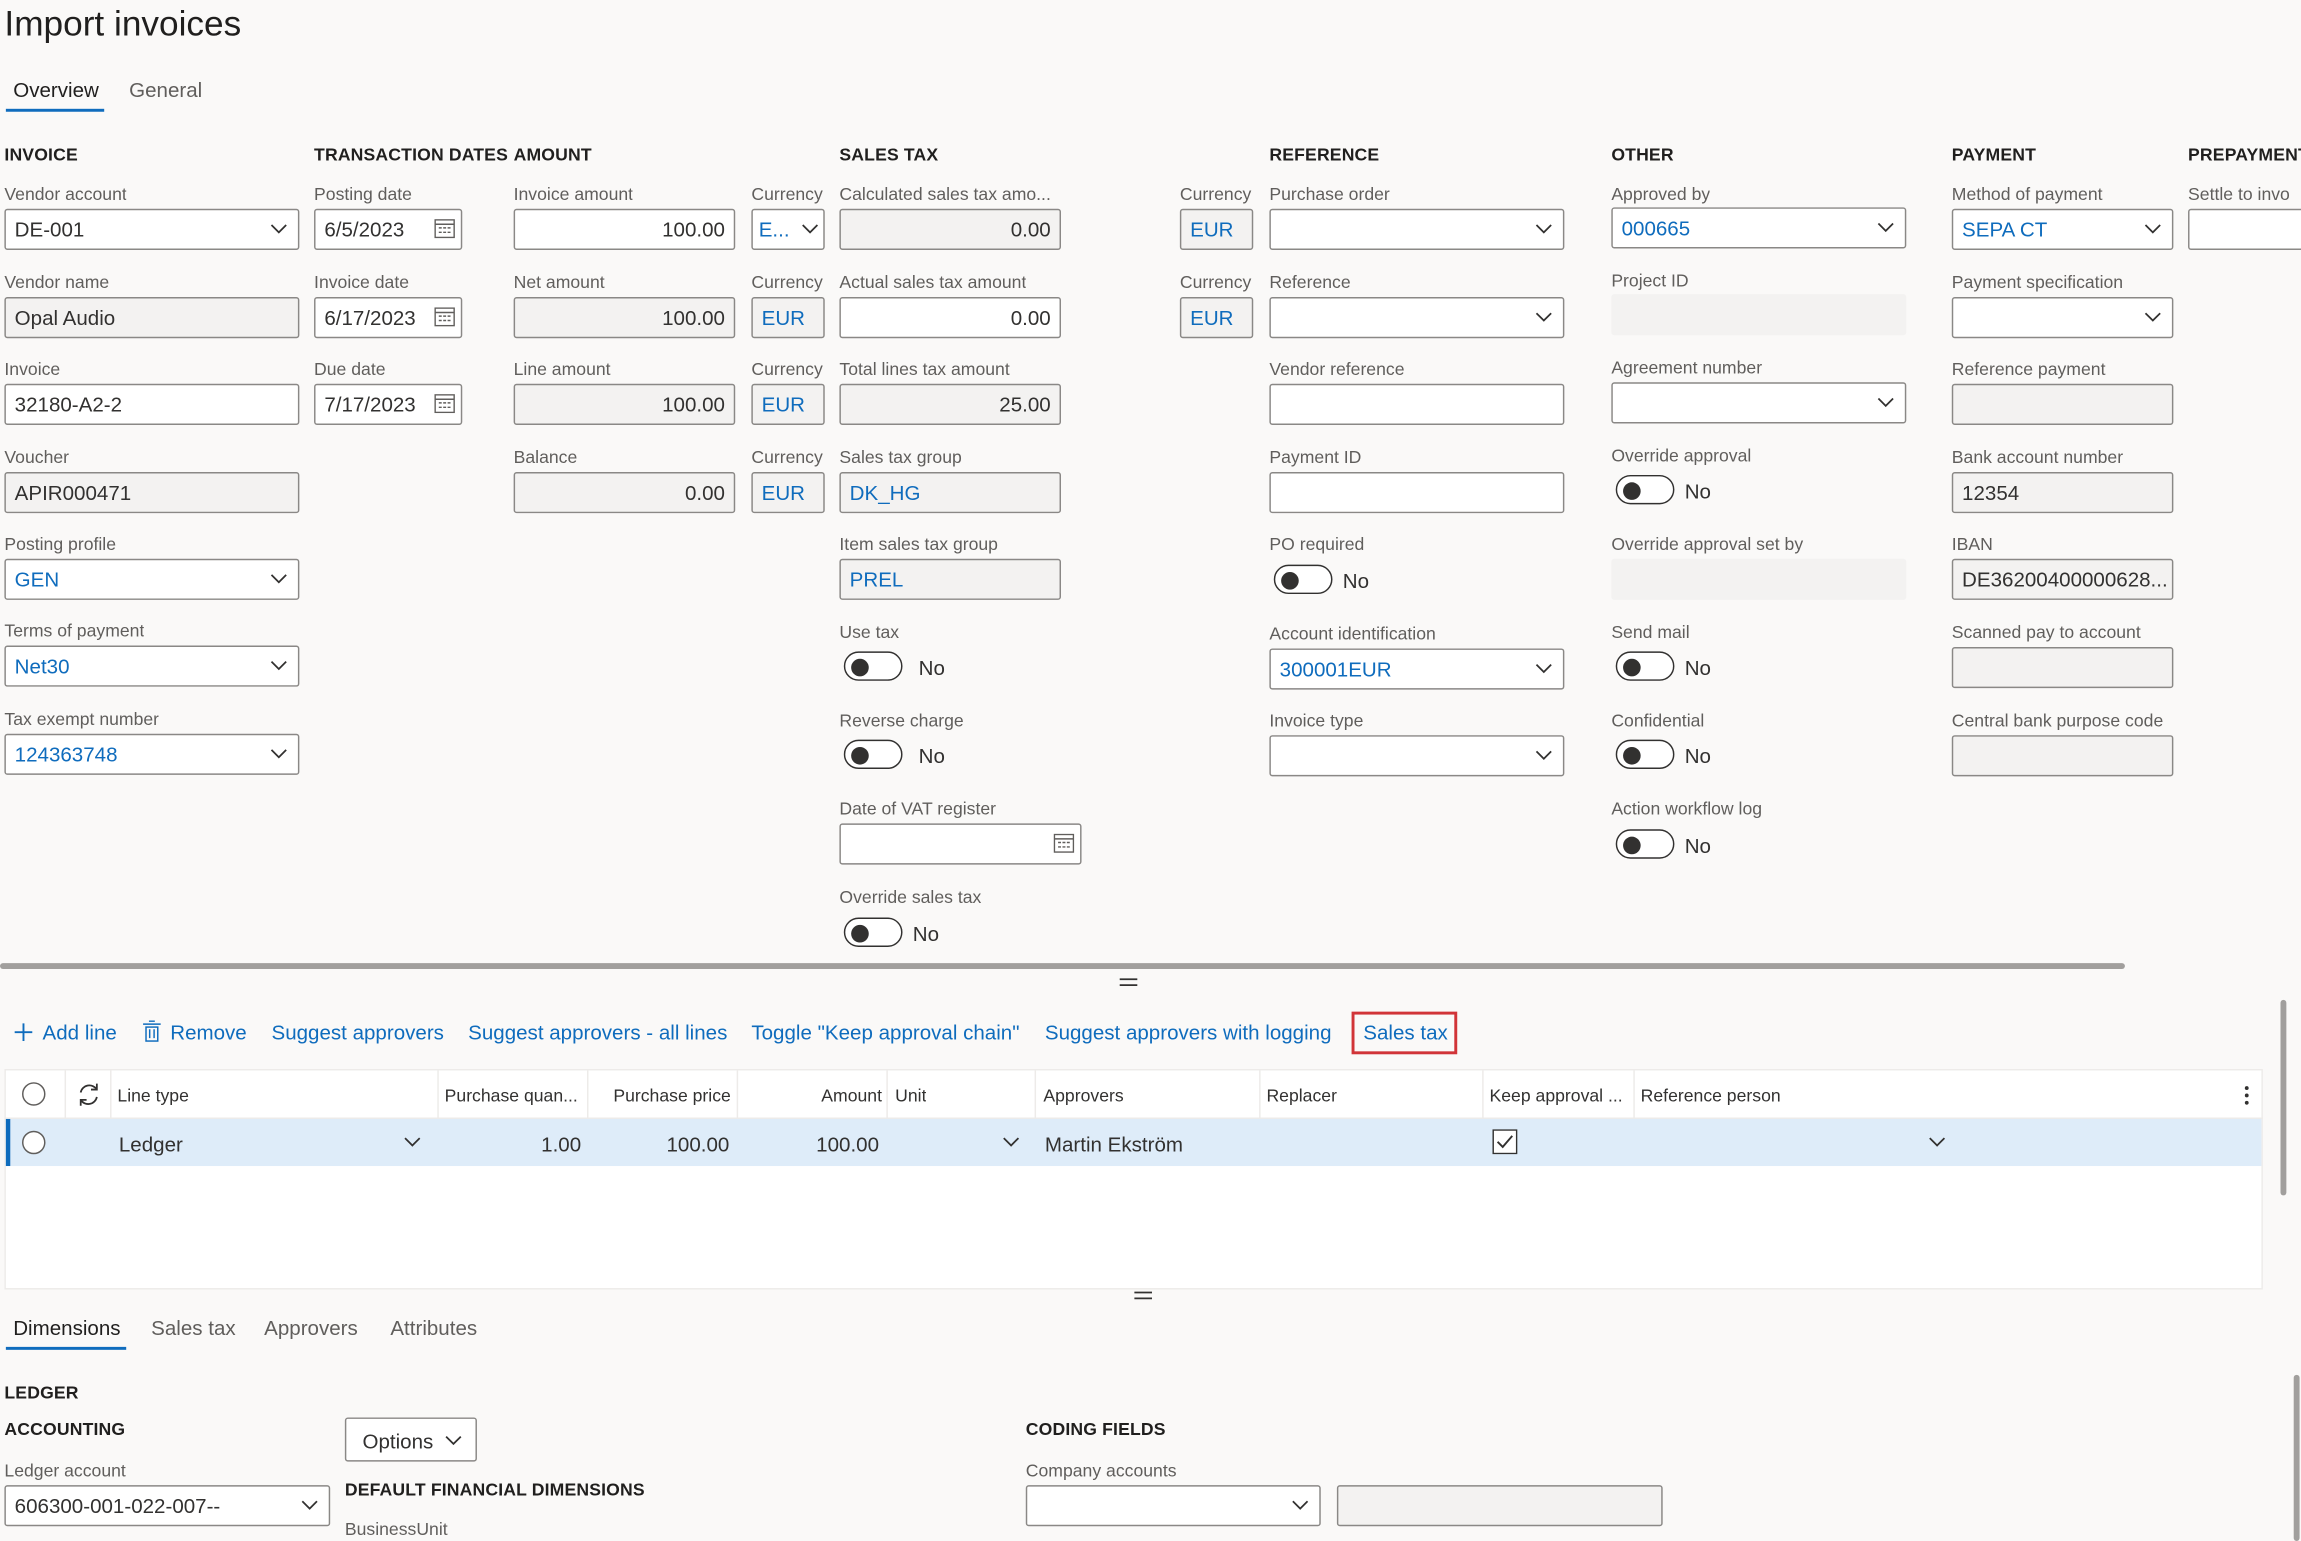 This screenshot has width=2301, height=1541. What do you see at coordinates (873, 932) in the screenshot?
I see `override-sales-tax-toggle` at bounding box center [873, 932].